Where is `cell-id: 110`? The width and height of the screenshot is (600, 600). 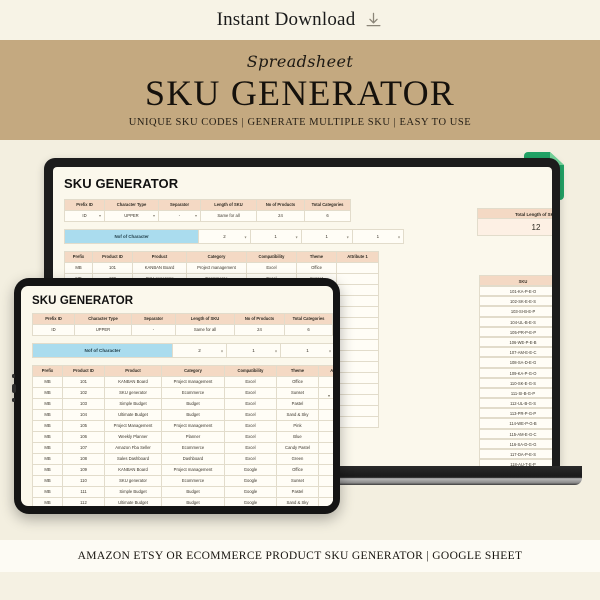 cell-id: 110 is located at coordinates (83, 481).